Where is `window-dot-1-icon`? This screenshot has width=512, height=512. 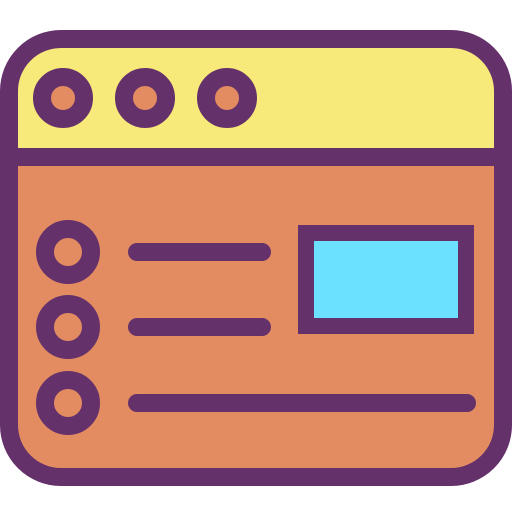 window-dot-1-icon is located at coordinates (63, 98).